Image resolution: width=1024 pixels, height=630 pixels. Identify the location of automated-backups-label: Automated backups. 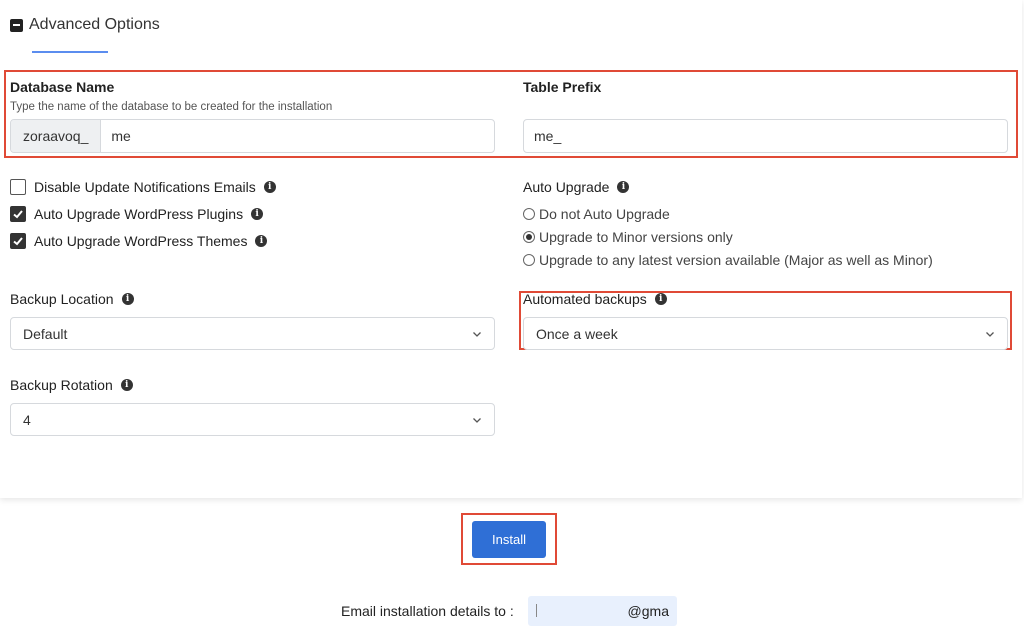
(585, 299).